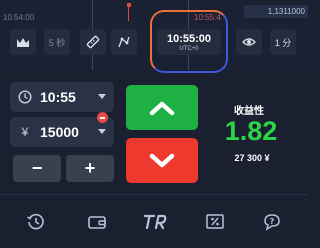 This screenshot has width=320, height=248. I want to click on sell-down-button, so click(162, 160).